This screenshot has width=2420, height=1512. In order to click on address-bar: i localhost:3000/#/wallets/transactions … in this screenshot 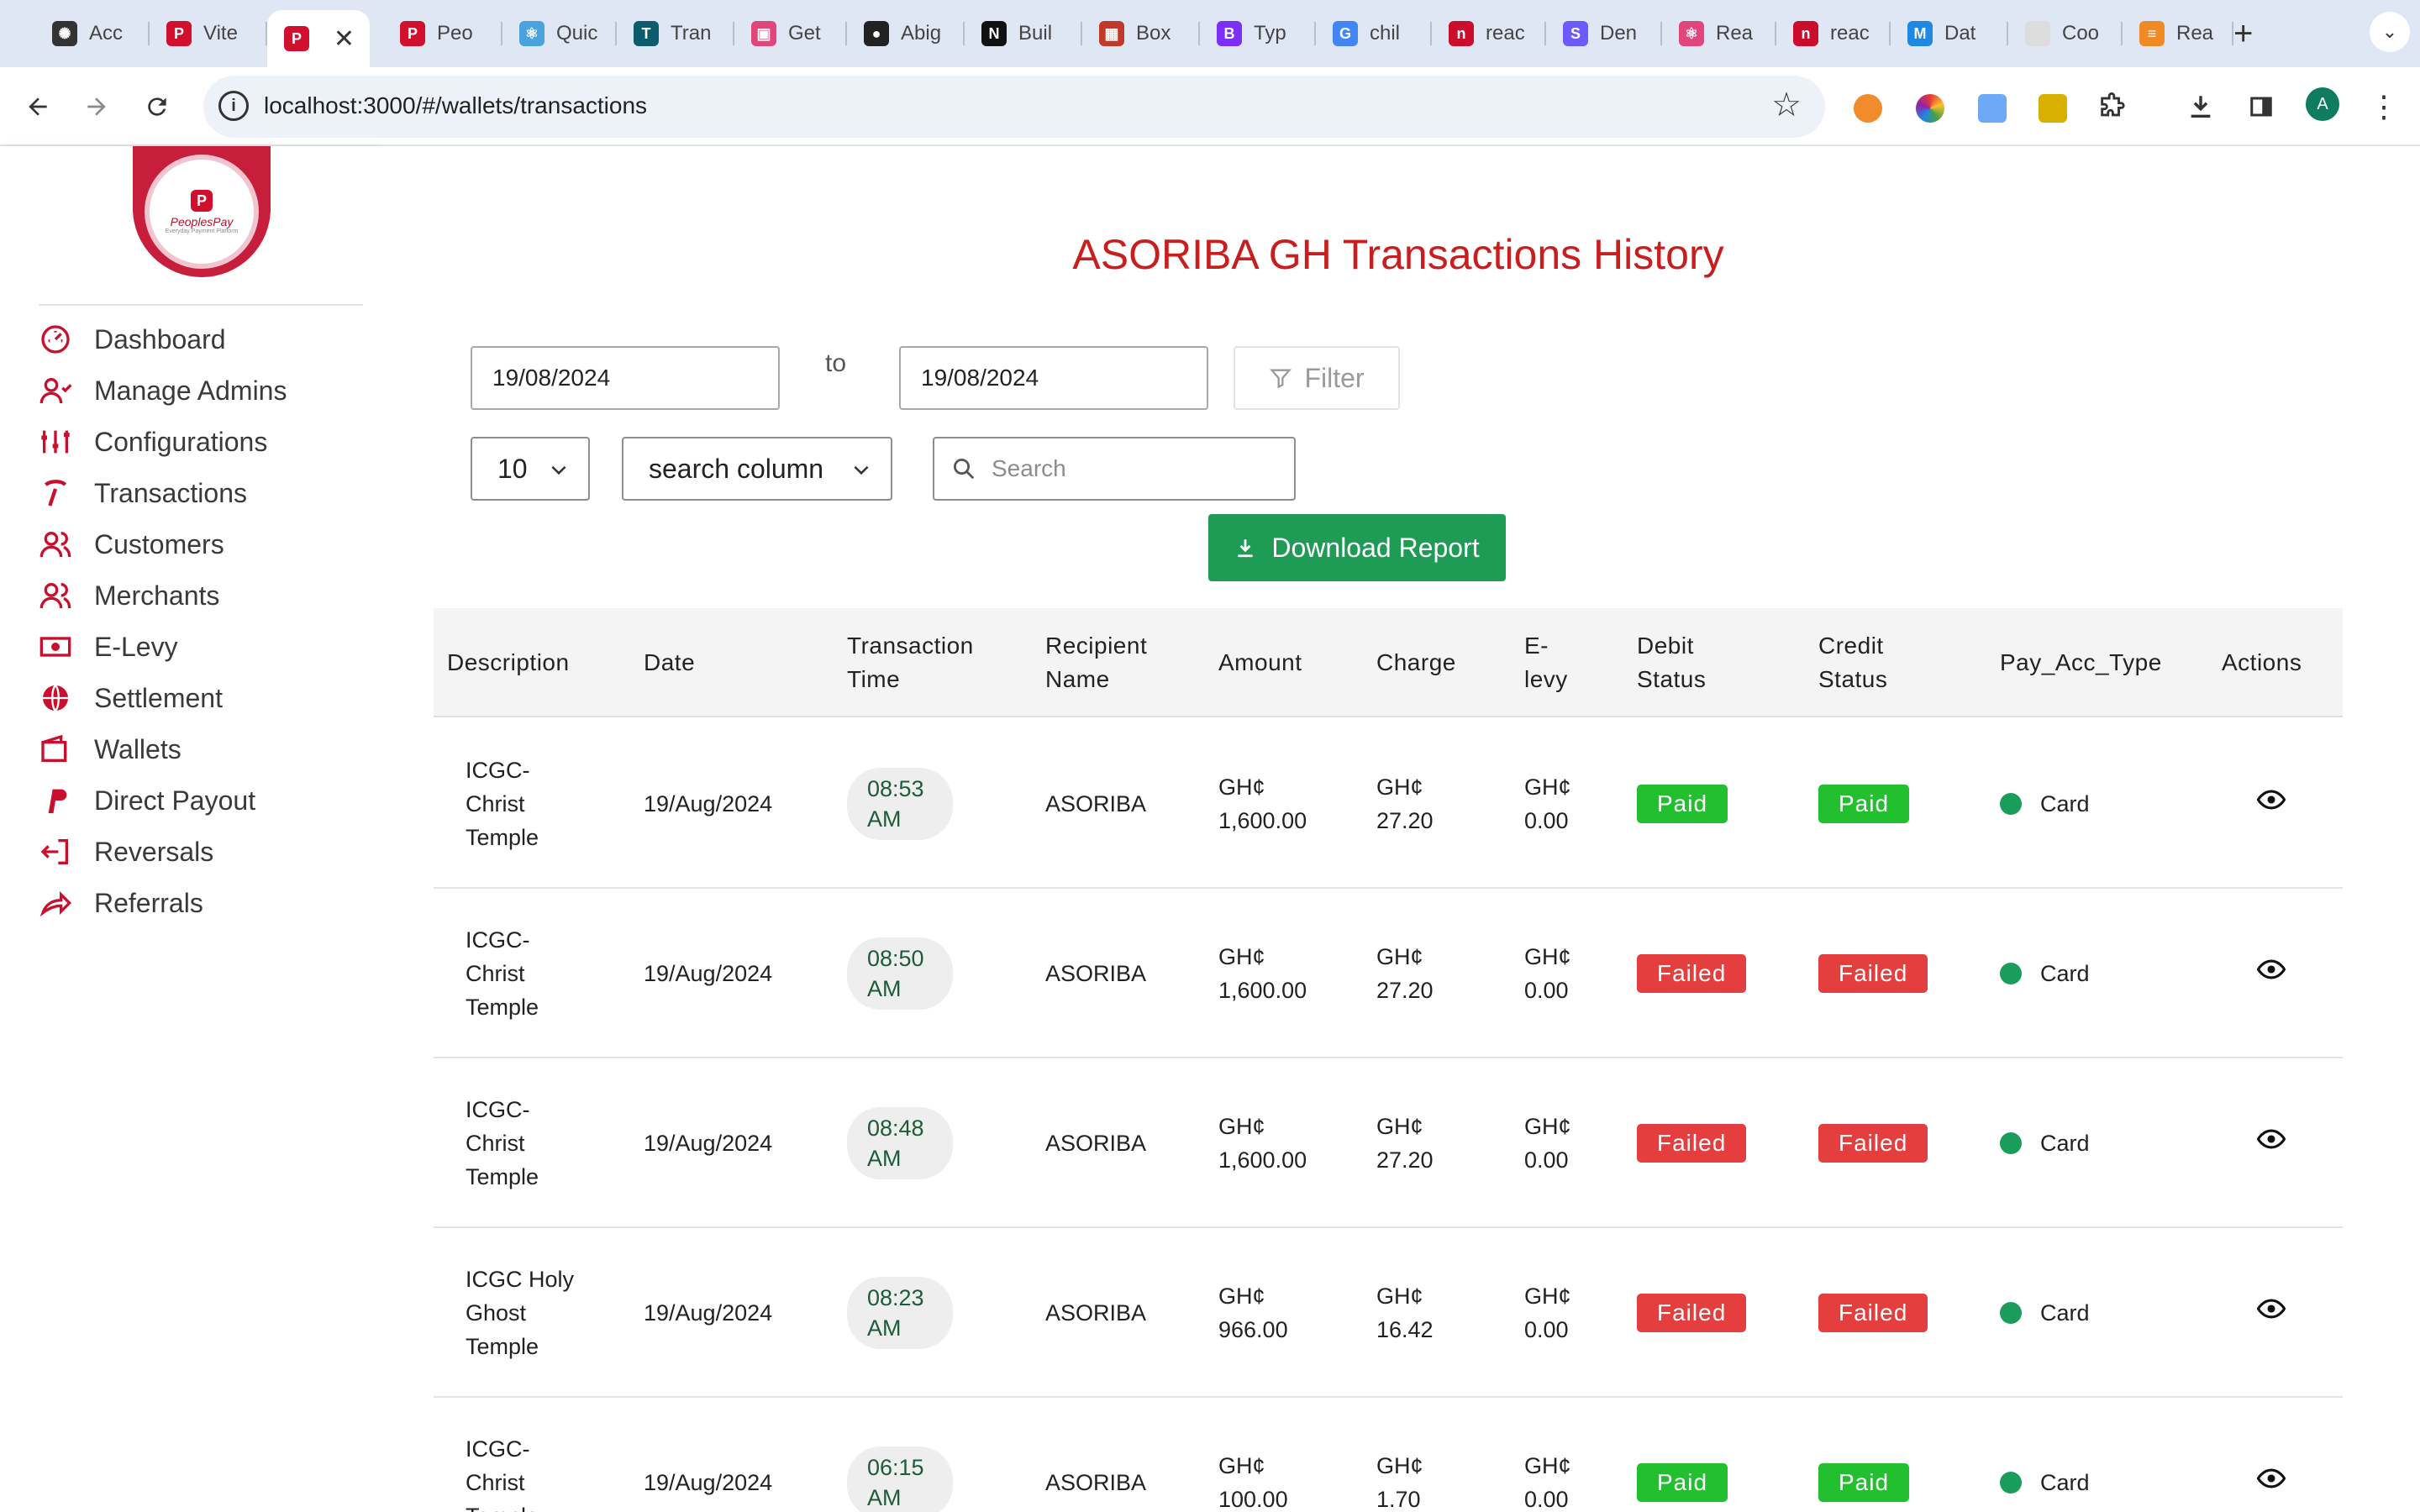, I will do `click(1014, 107)`.